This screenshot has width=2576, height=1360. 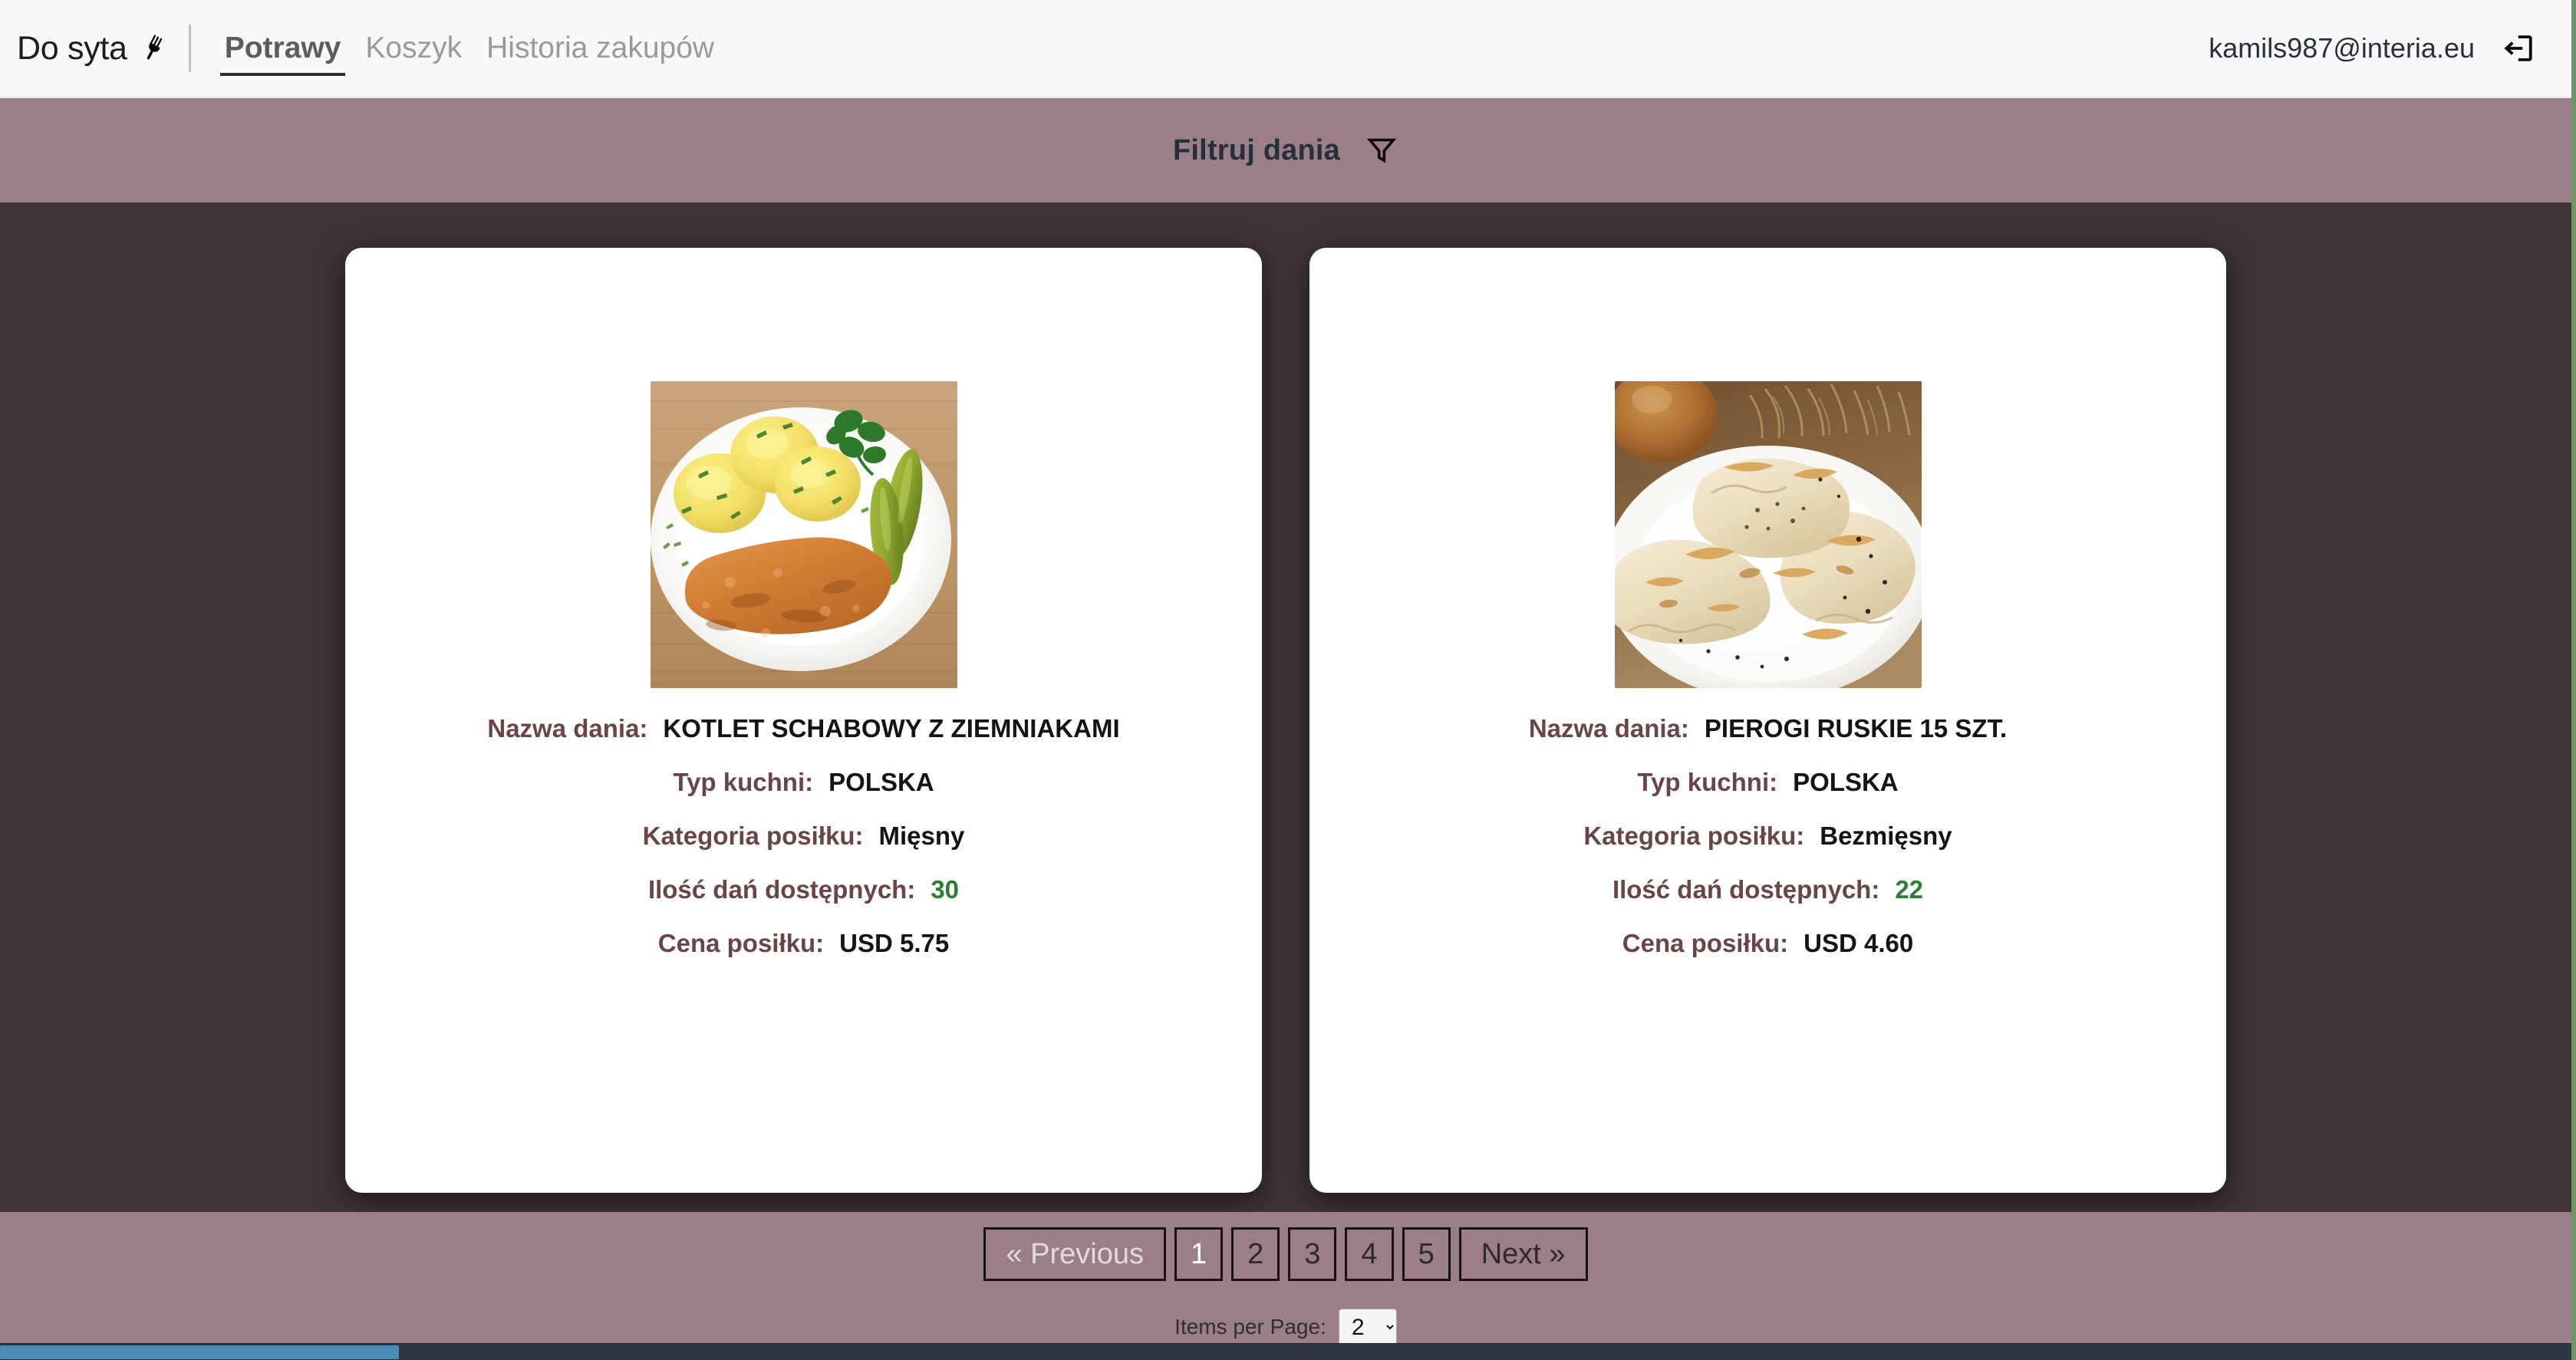 I want to click on funnel-icon, so click(x=1381, y=150).